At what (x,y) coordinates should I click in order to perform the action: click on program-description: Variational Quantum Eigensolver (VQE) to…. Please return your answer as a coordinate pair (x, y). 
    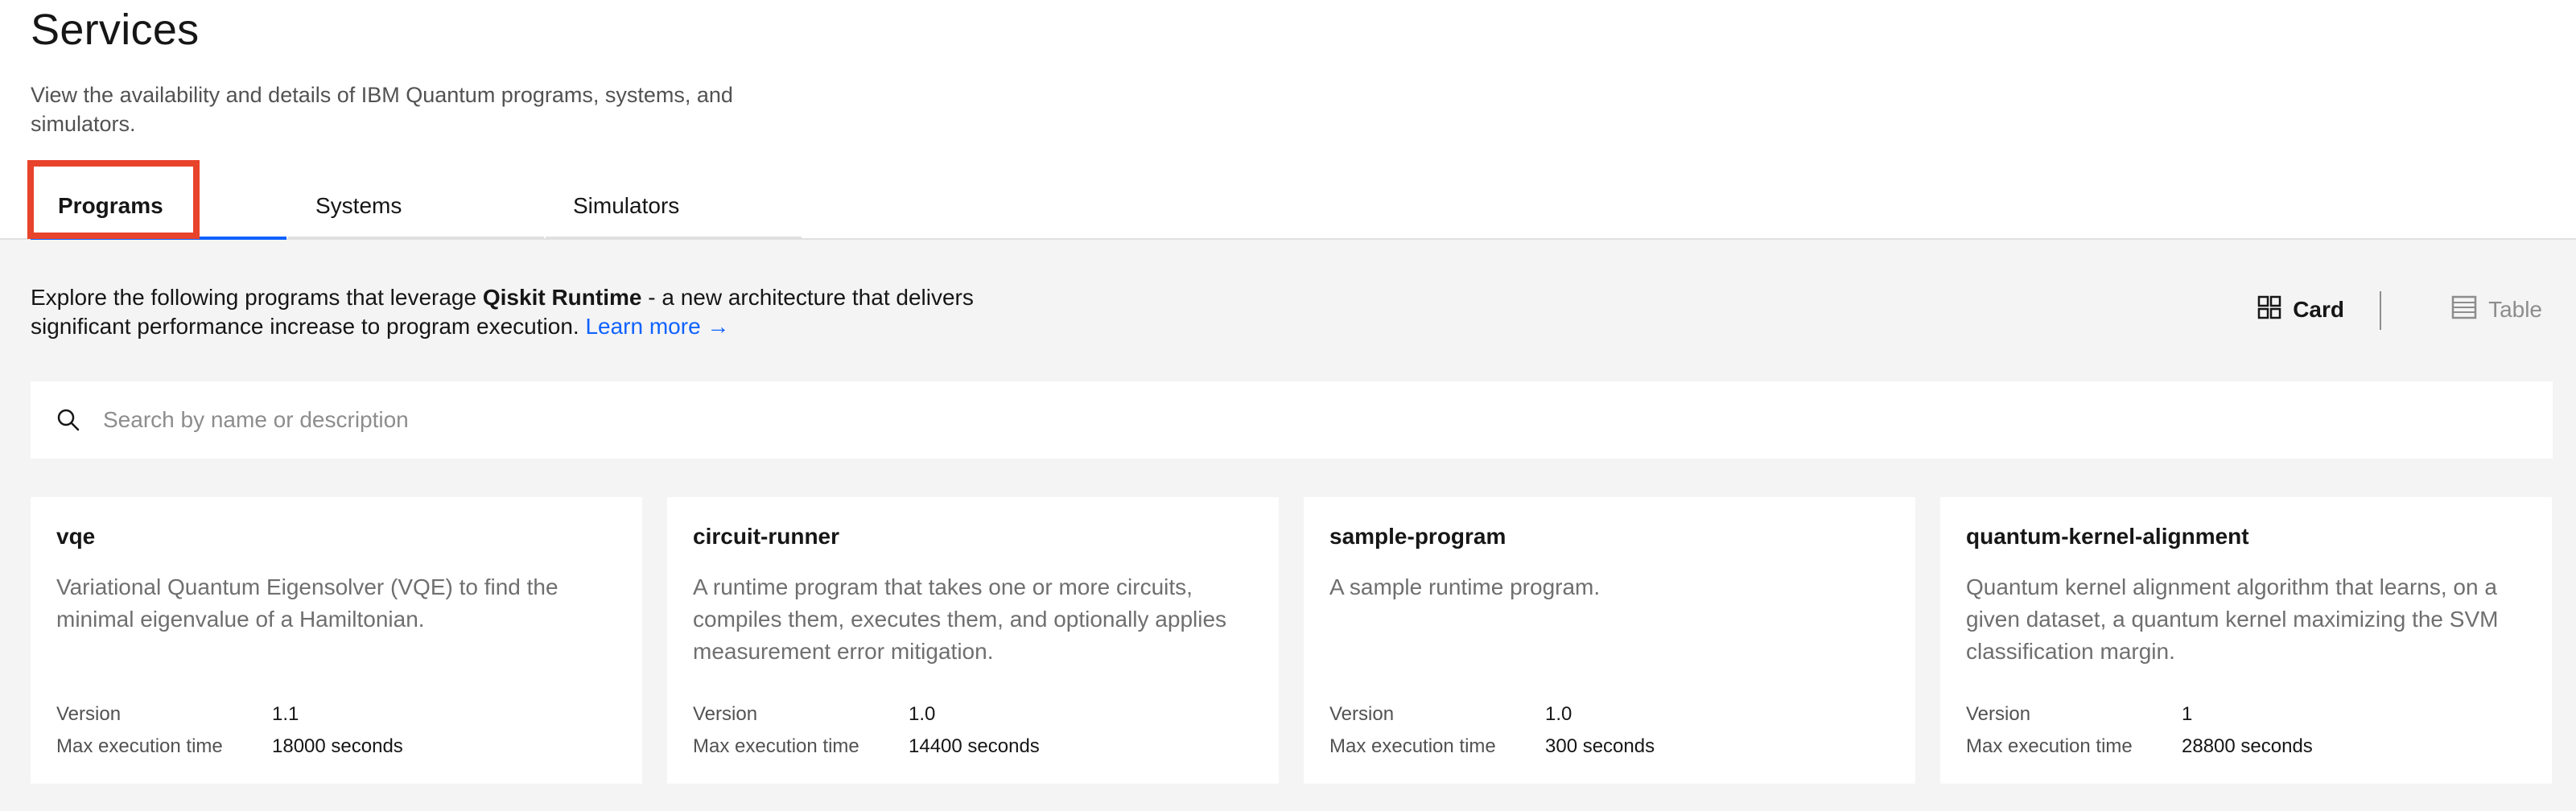
    Looking at the image, I should click on (307, 603).